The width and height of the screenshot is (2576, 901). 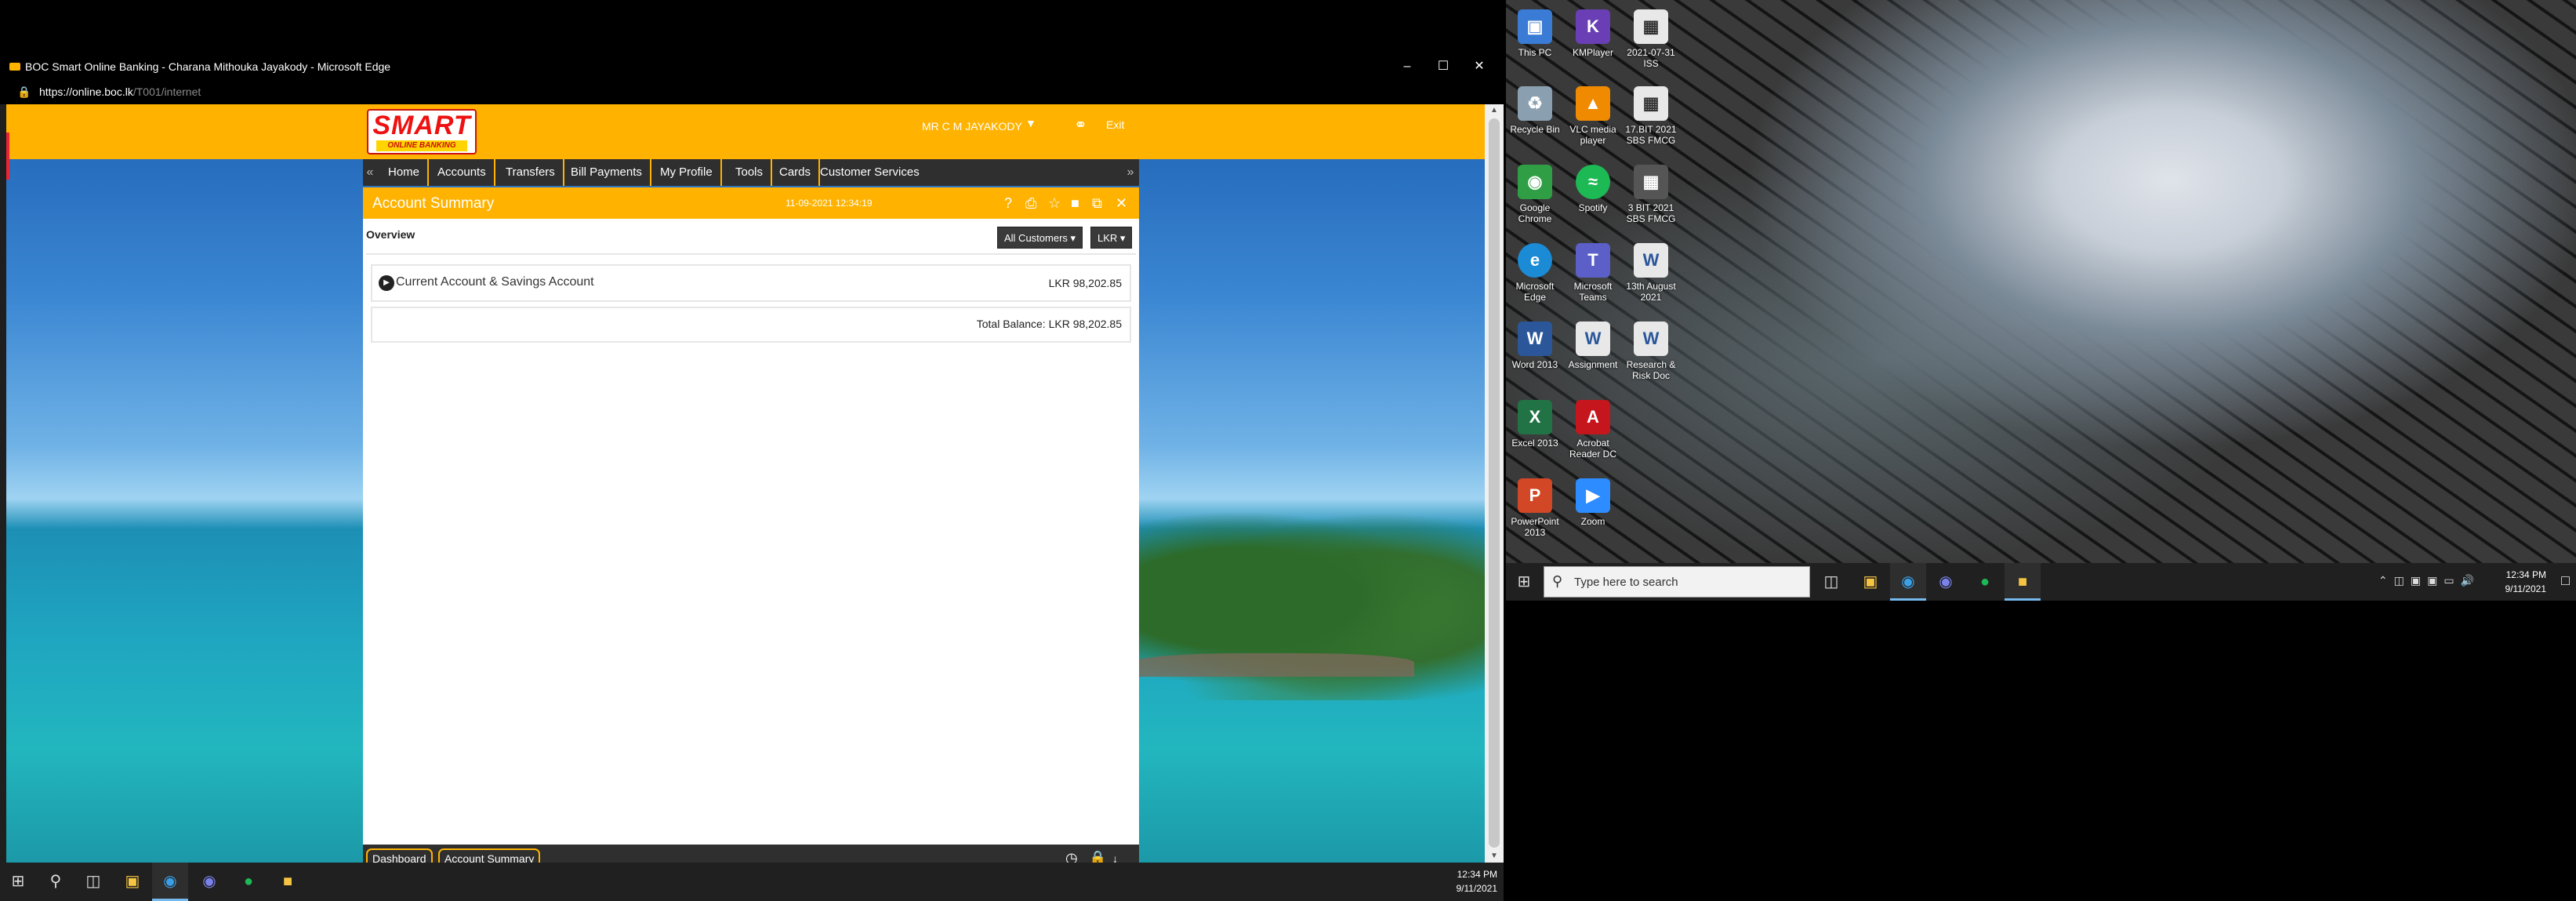 I want to click on user-name: MR C M JAYAKODY, so click(x=972, y=127).